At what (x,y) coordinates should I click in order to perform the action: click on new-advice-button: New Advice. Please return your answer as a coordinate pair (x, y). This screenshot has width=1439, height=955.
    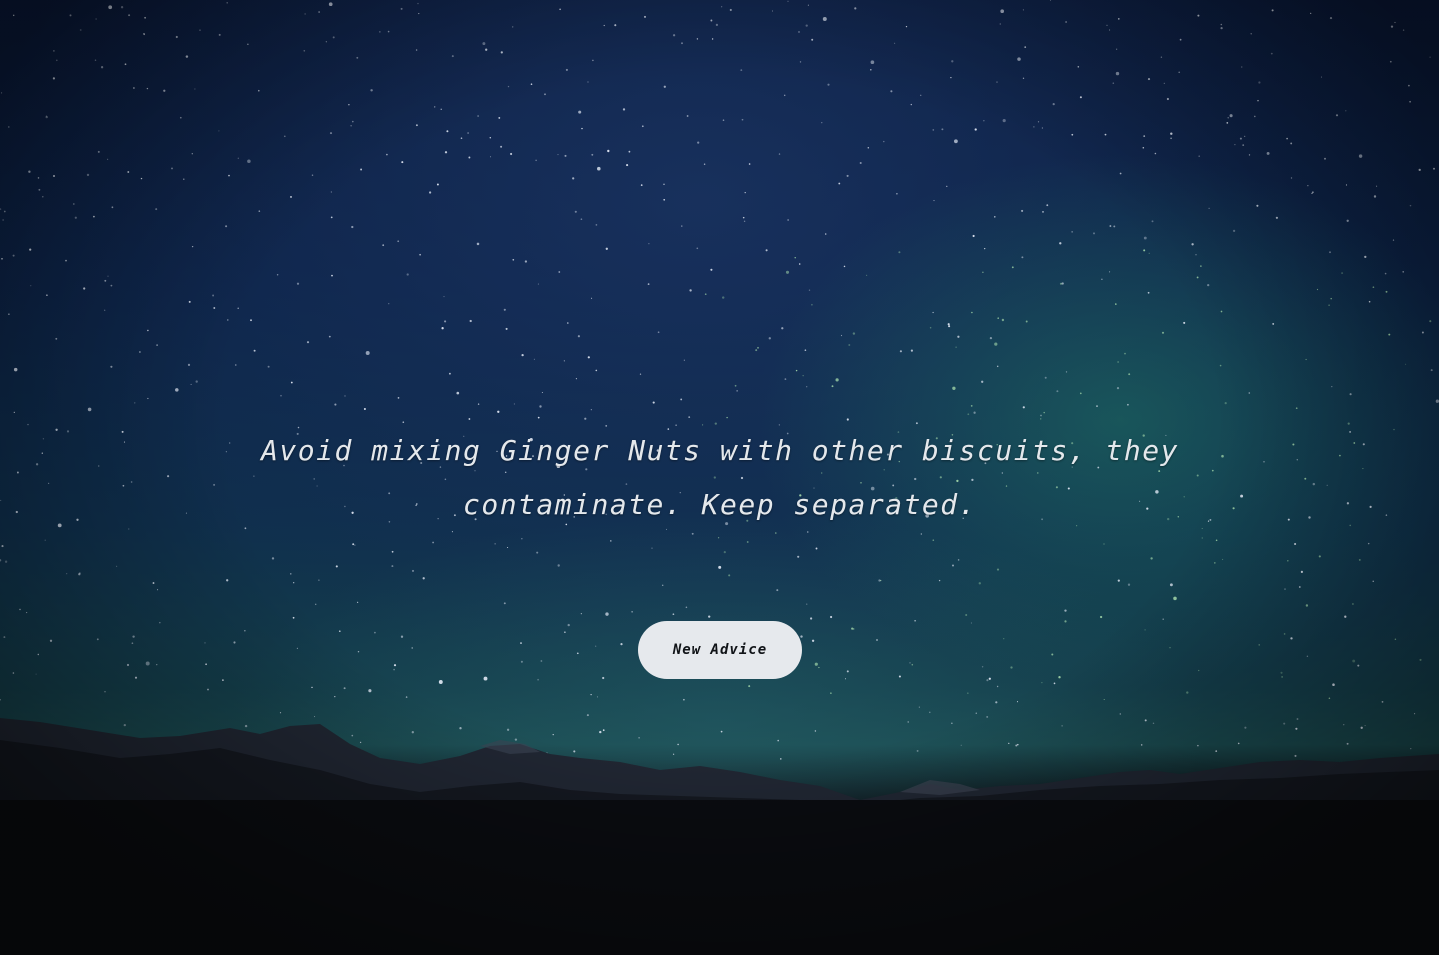
    Looking at the image, I should click on (720, 650).